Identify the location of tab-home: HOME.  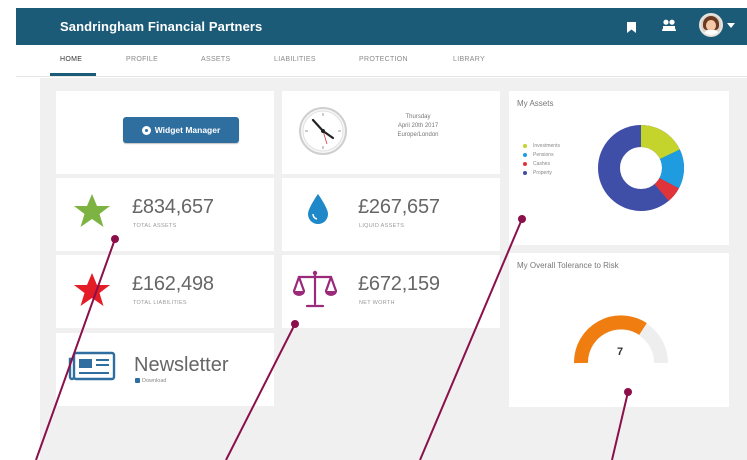
(71, 59).